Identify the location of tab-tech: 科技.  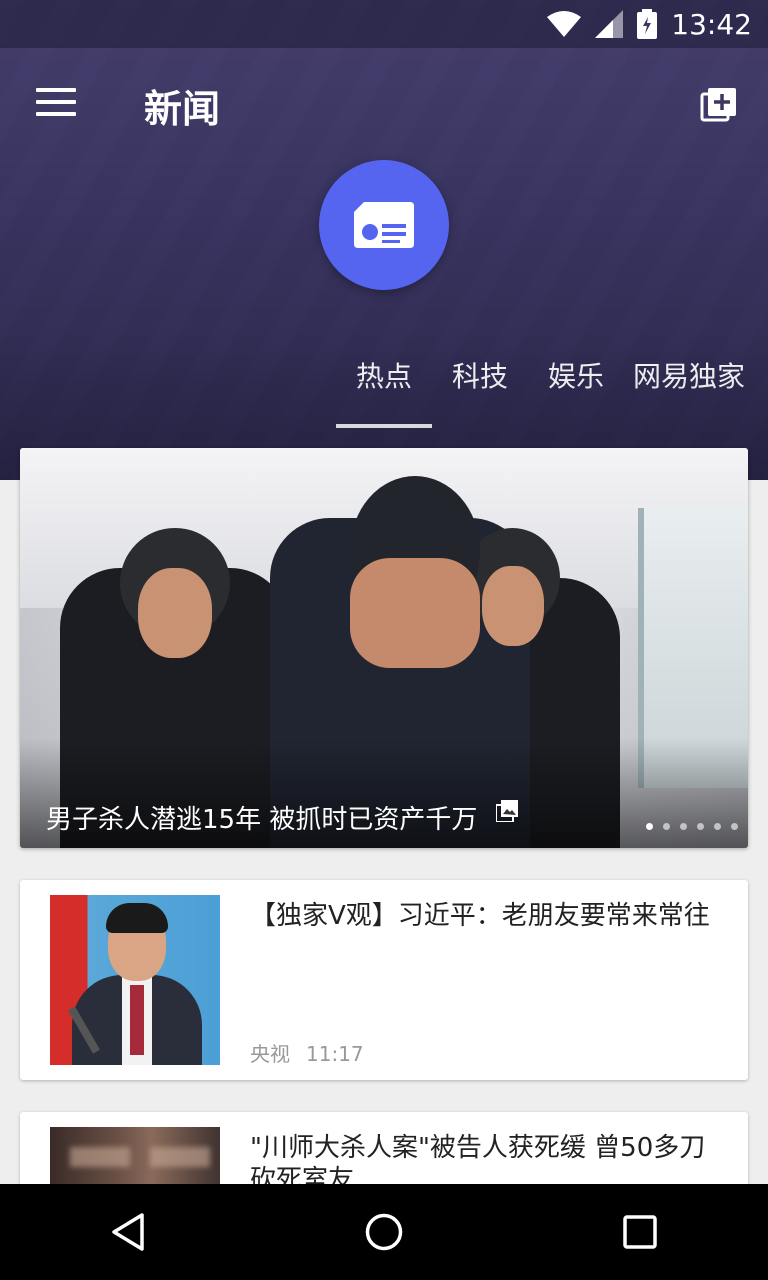
(480, 390).